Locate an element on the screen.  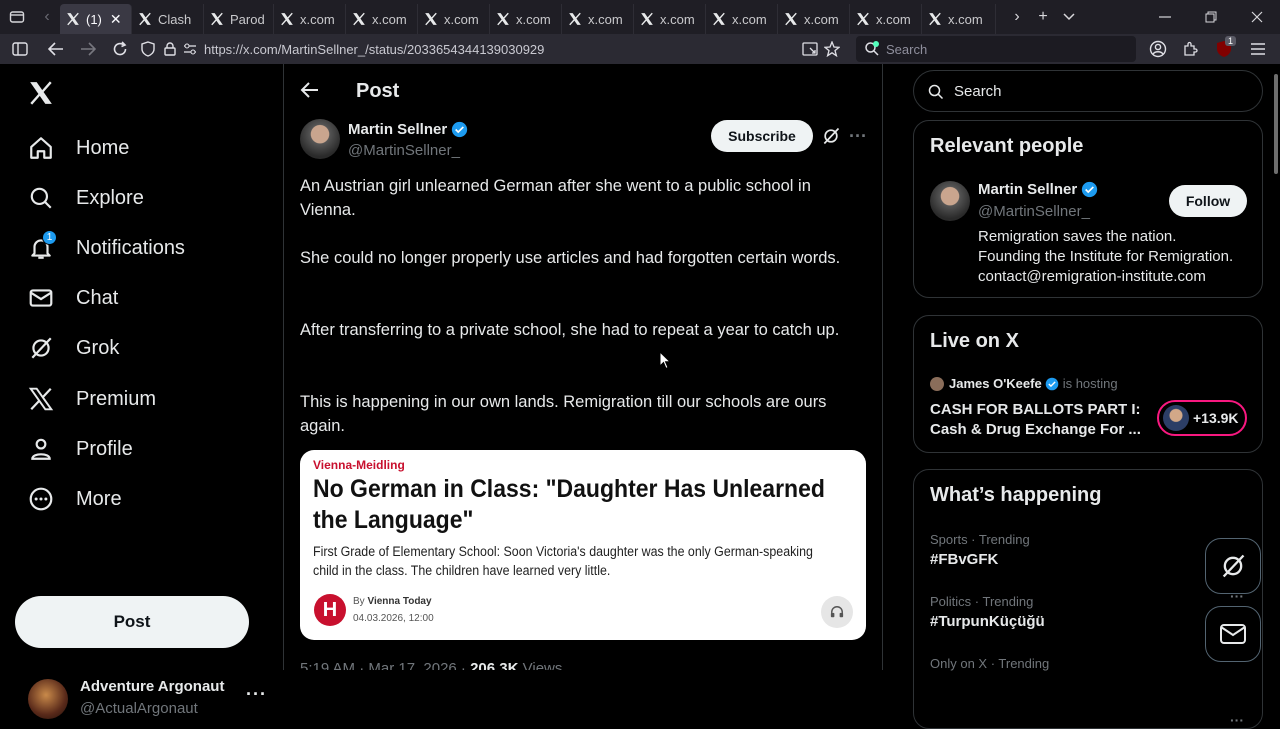
close-tab-icon: ✕ is located at coordinates (116, 19).